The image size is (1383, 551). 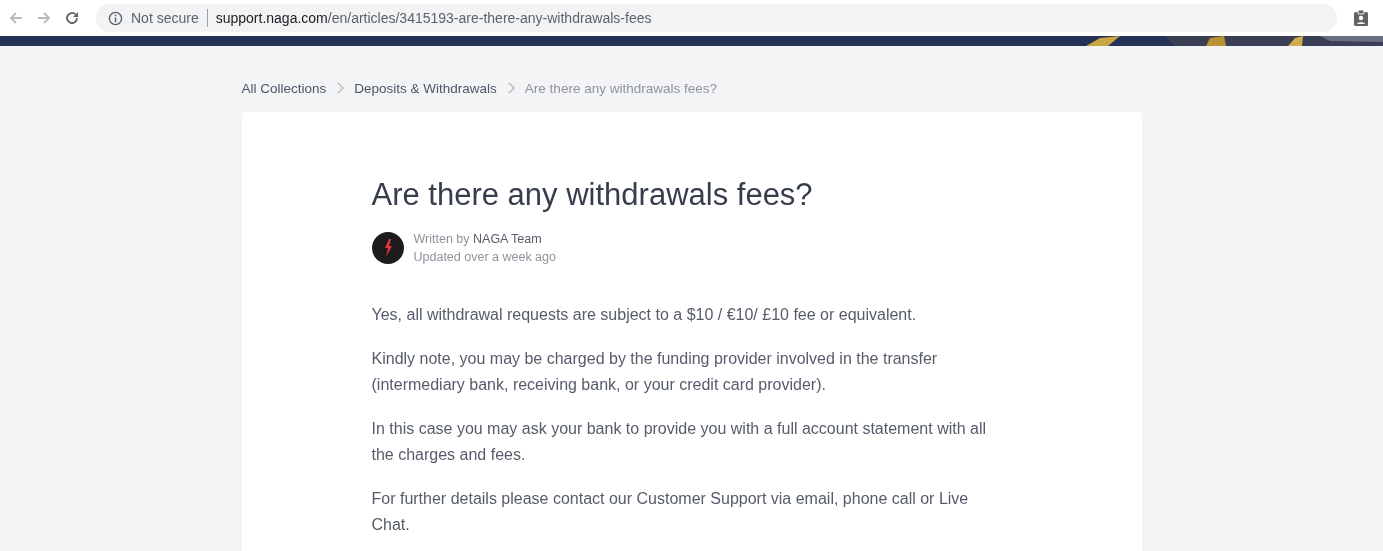 I want to click on breadcrumb-link: Deposits & Withdrawals, so click(x=425, y=88).